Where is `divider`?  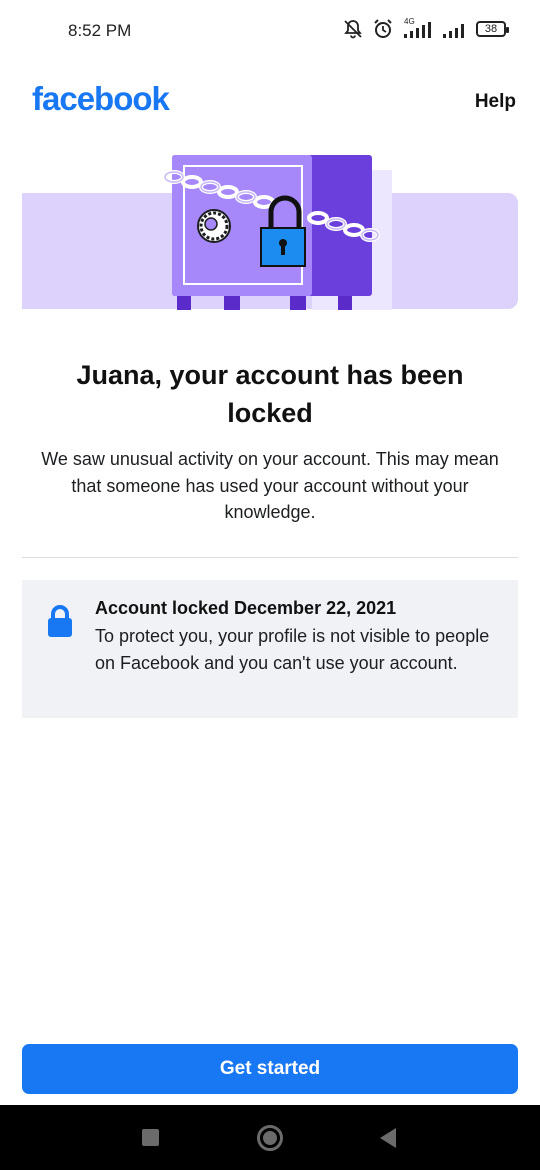 divider is located at coordinates (270, 557).